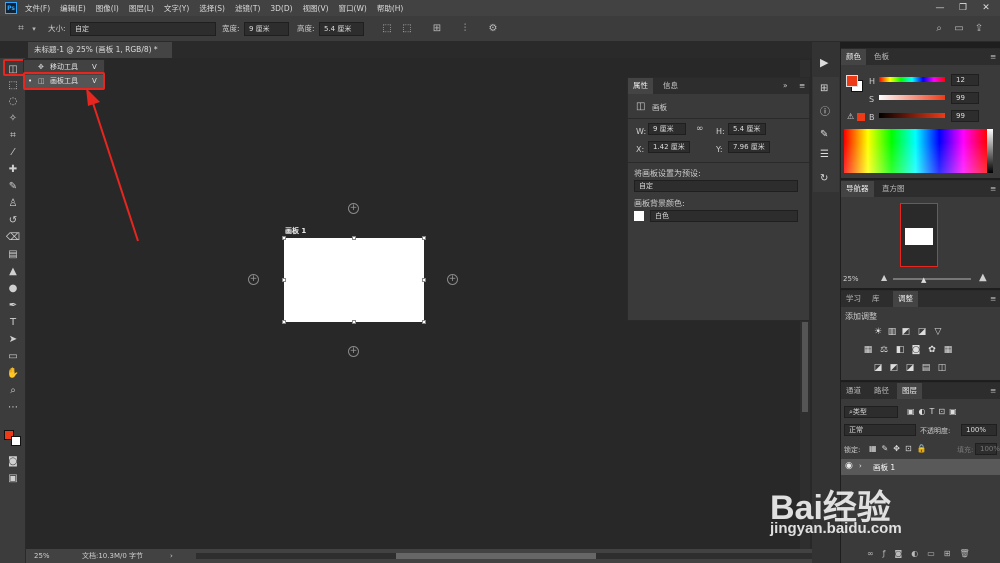 The height and width of the screenshot is (563, 1000). What do you see at coordinates (824, 178) in the screenshot?
I see `history-icon: ↻` at bounding box center [824, 178].